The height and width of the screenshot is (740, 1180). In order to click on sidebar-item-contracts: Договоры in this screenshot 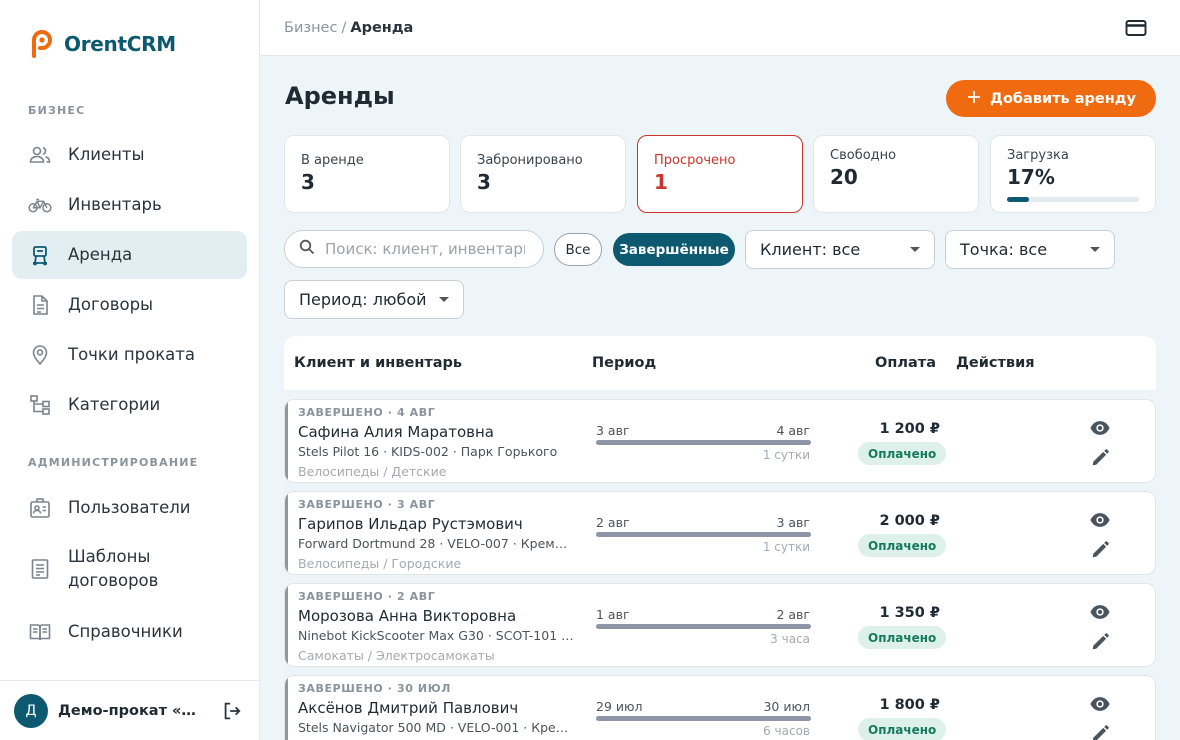, I will do `click(129, 305)`.